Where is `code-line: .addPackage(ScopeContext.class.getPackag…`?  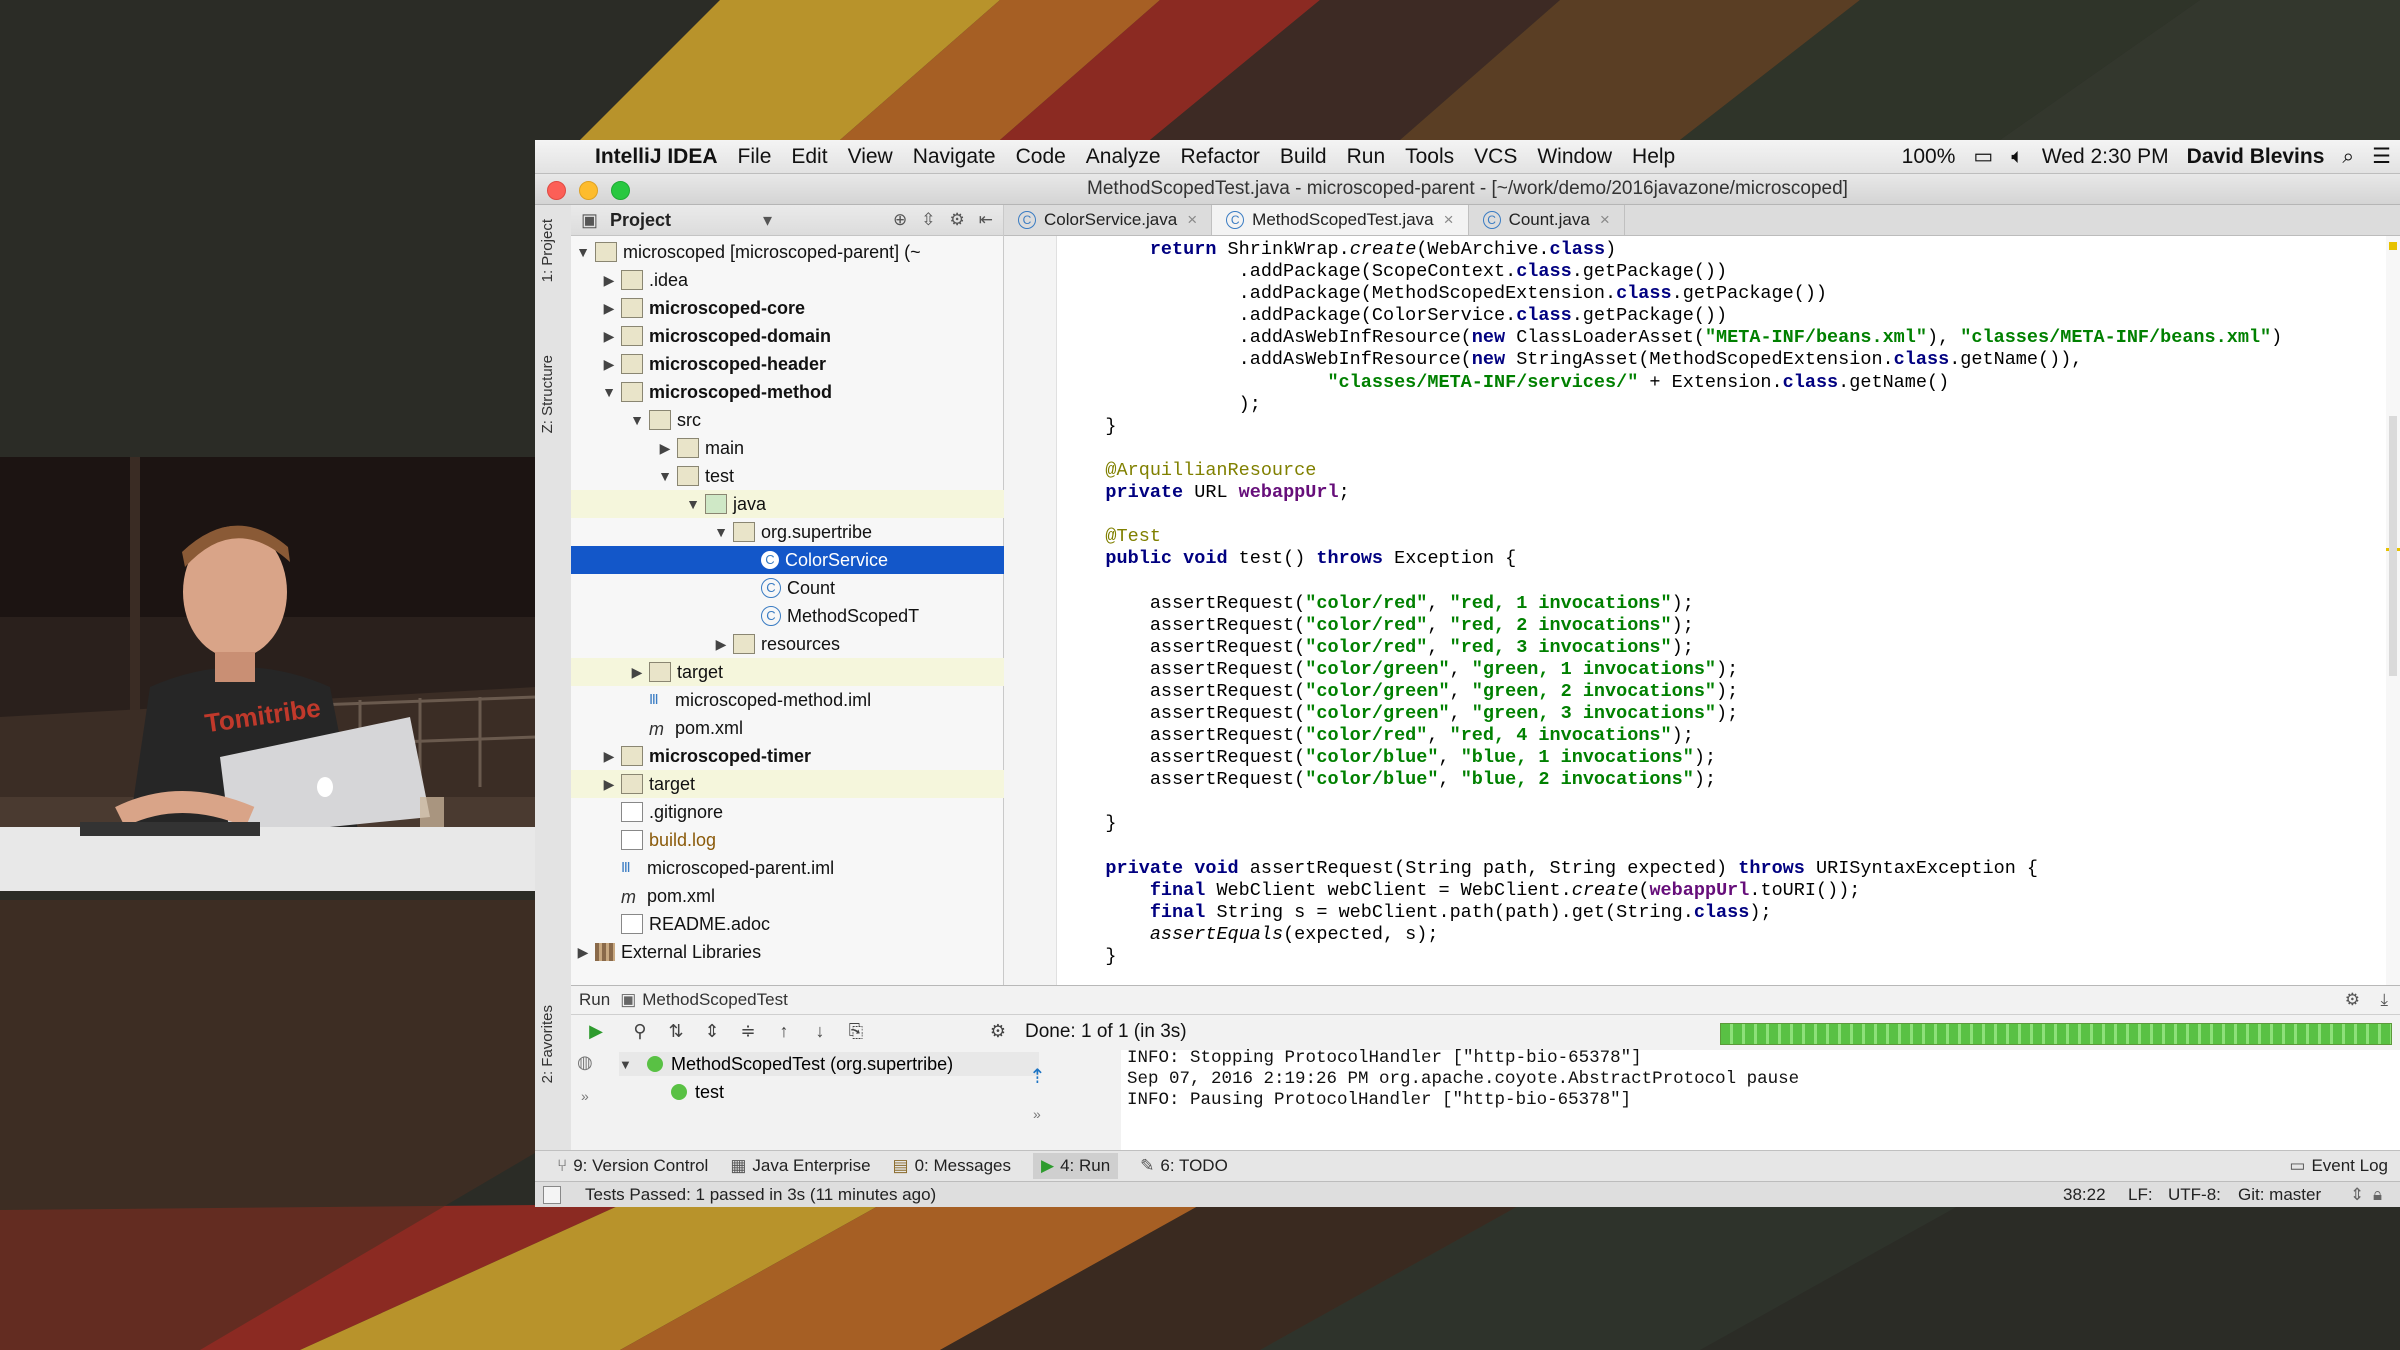 code-line: .addPackage(ScopeContext.class.getPackag… is located at coordinates (1671, 272).